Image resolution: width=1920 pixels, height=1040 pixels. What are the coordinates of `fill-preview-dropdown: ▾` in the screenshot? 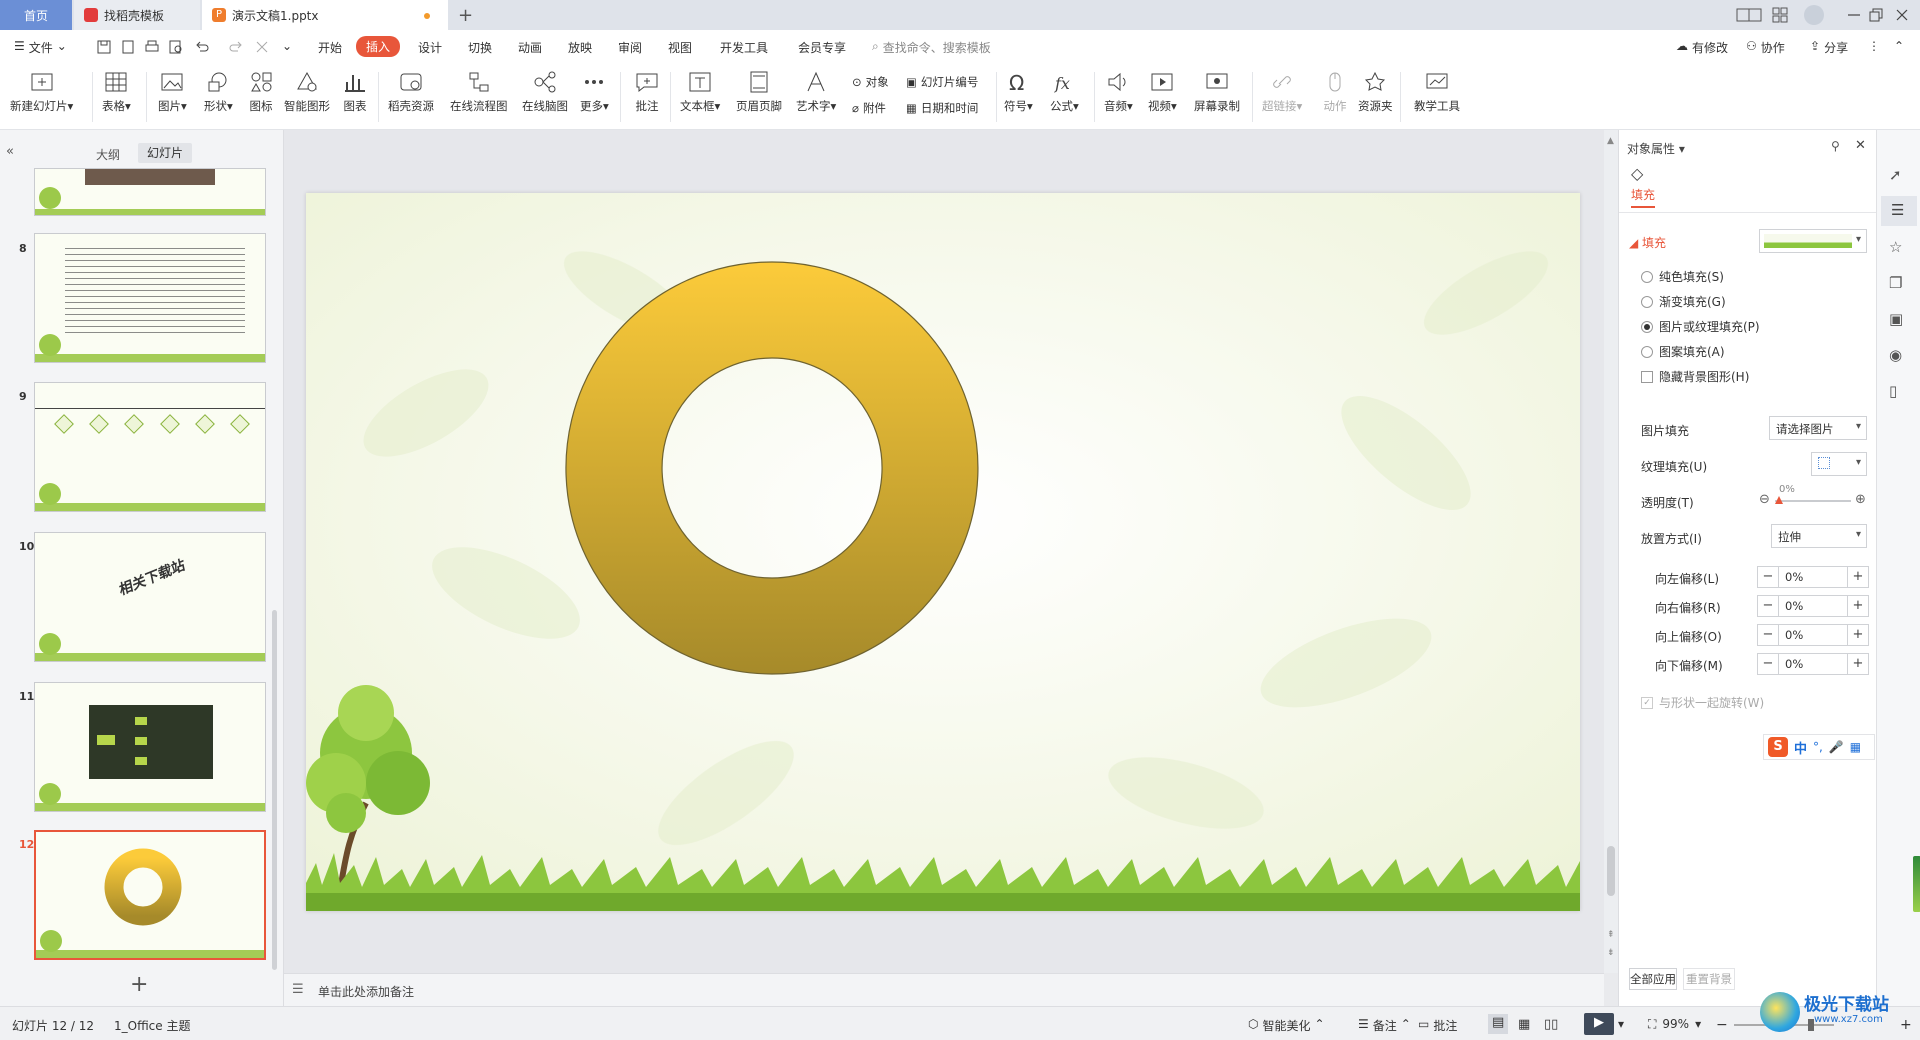 It's located at (1813, 241).